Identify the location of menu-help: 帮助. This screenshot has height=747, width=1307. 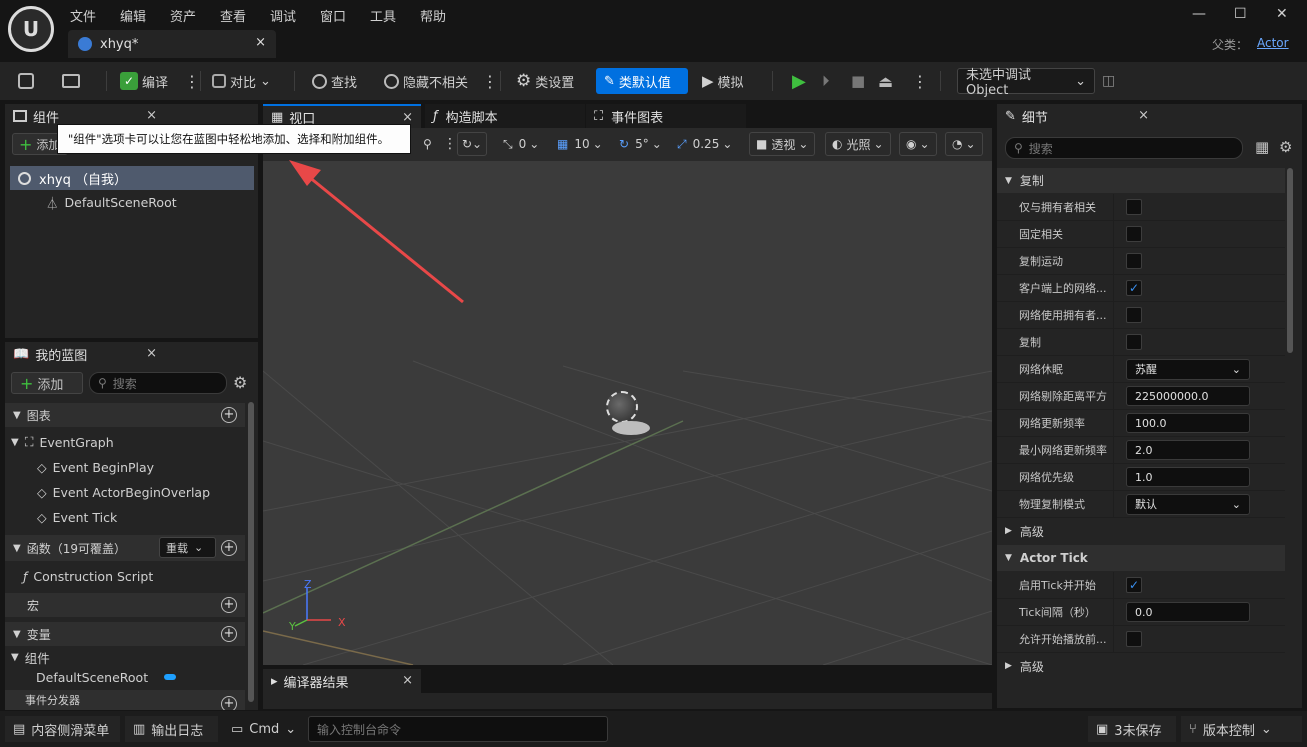
(433, 15).